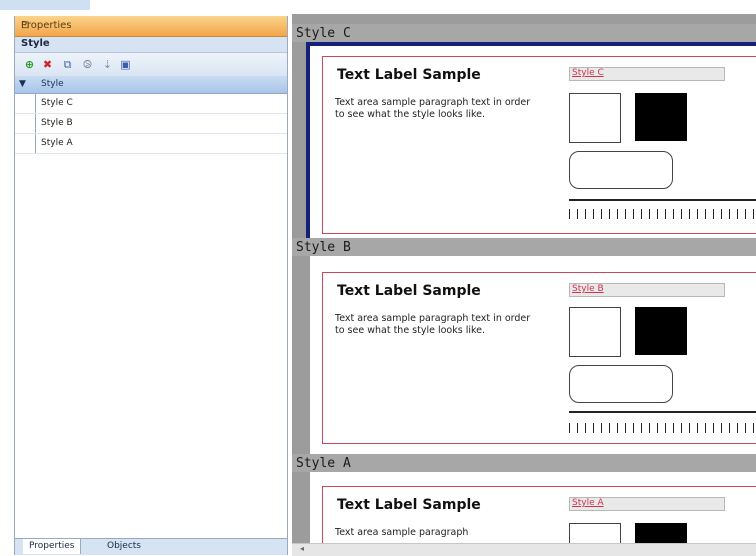 This screenshot has width=756, height=556. What do you see at coordinates (52, 84) in the screenshot?
I see `tree-root-label: Style` at bounding box center [52, 84].